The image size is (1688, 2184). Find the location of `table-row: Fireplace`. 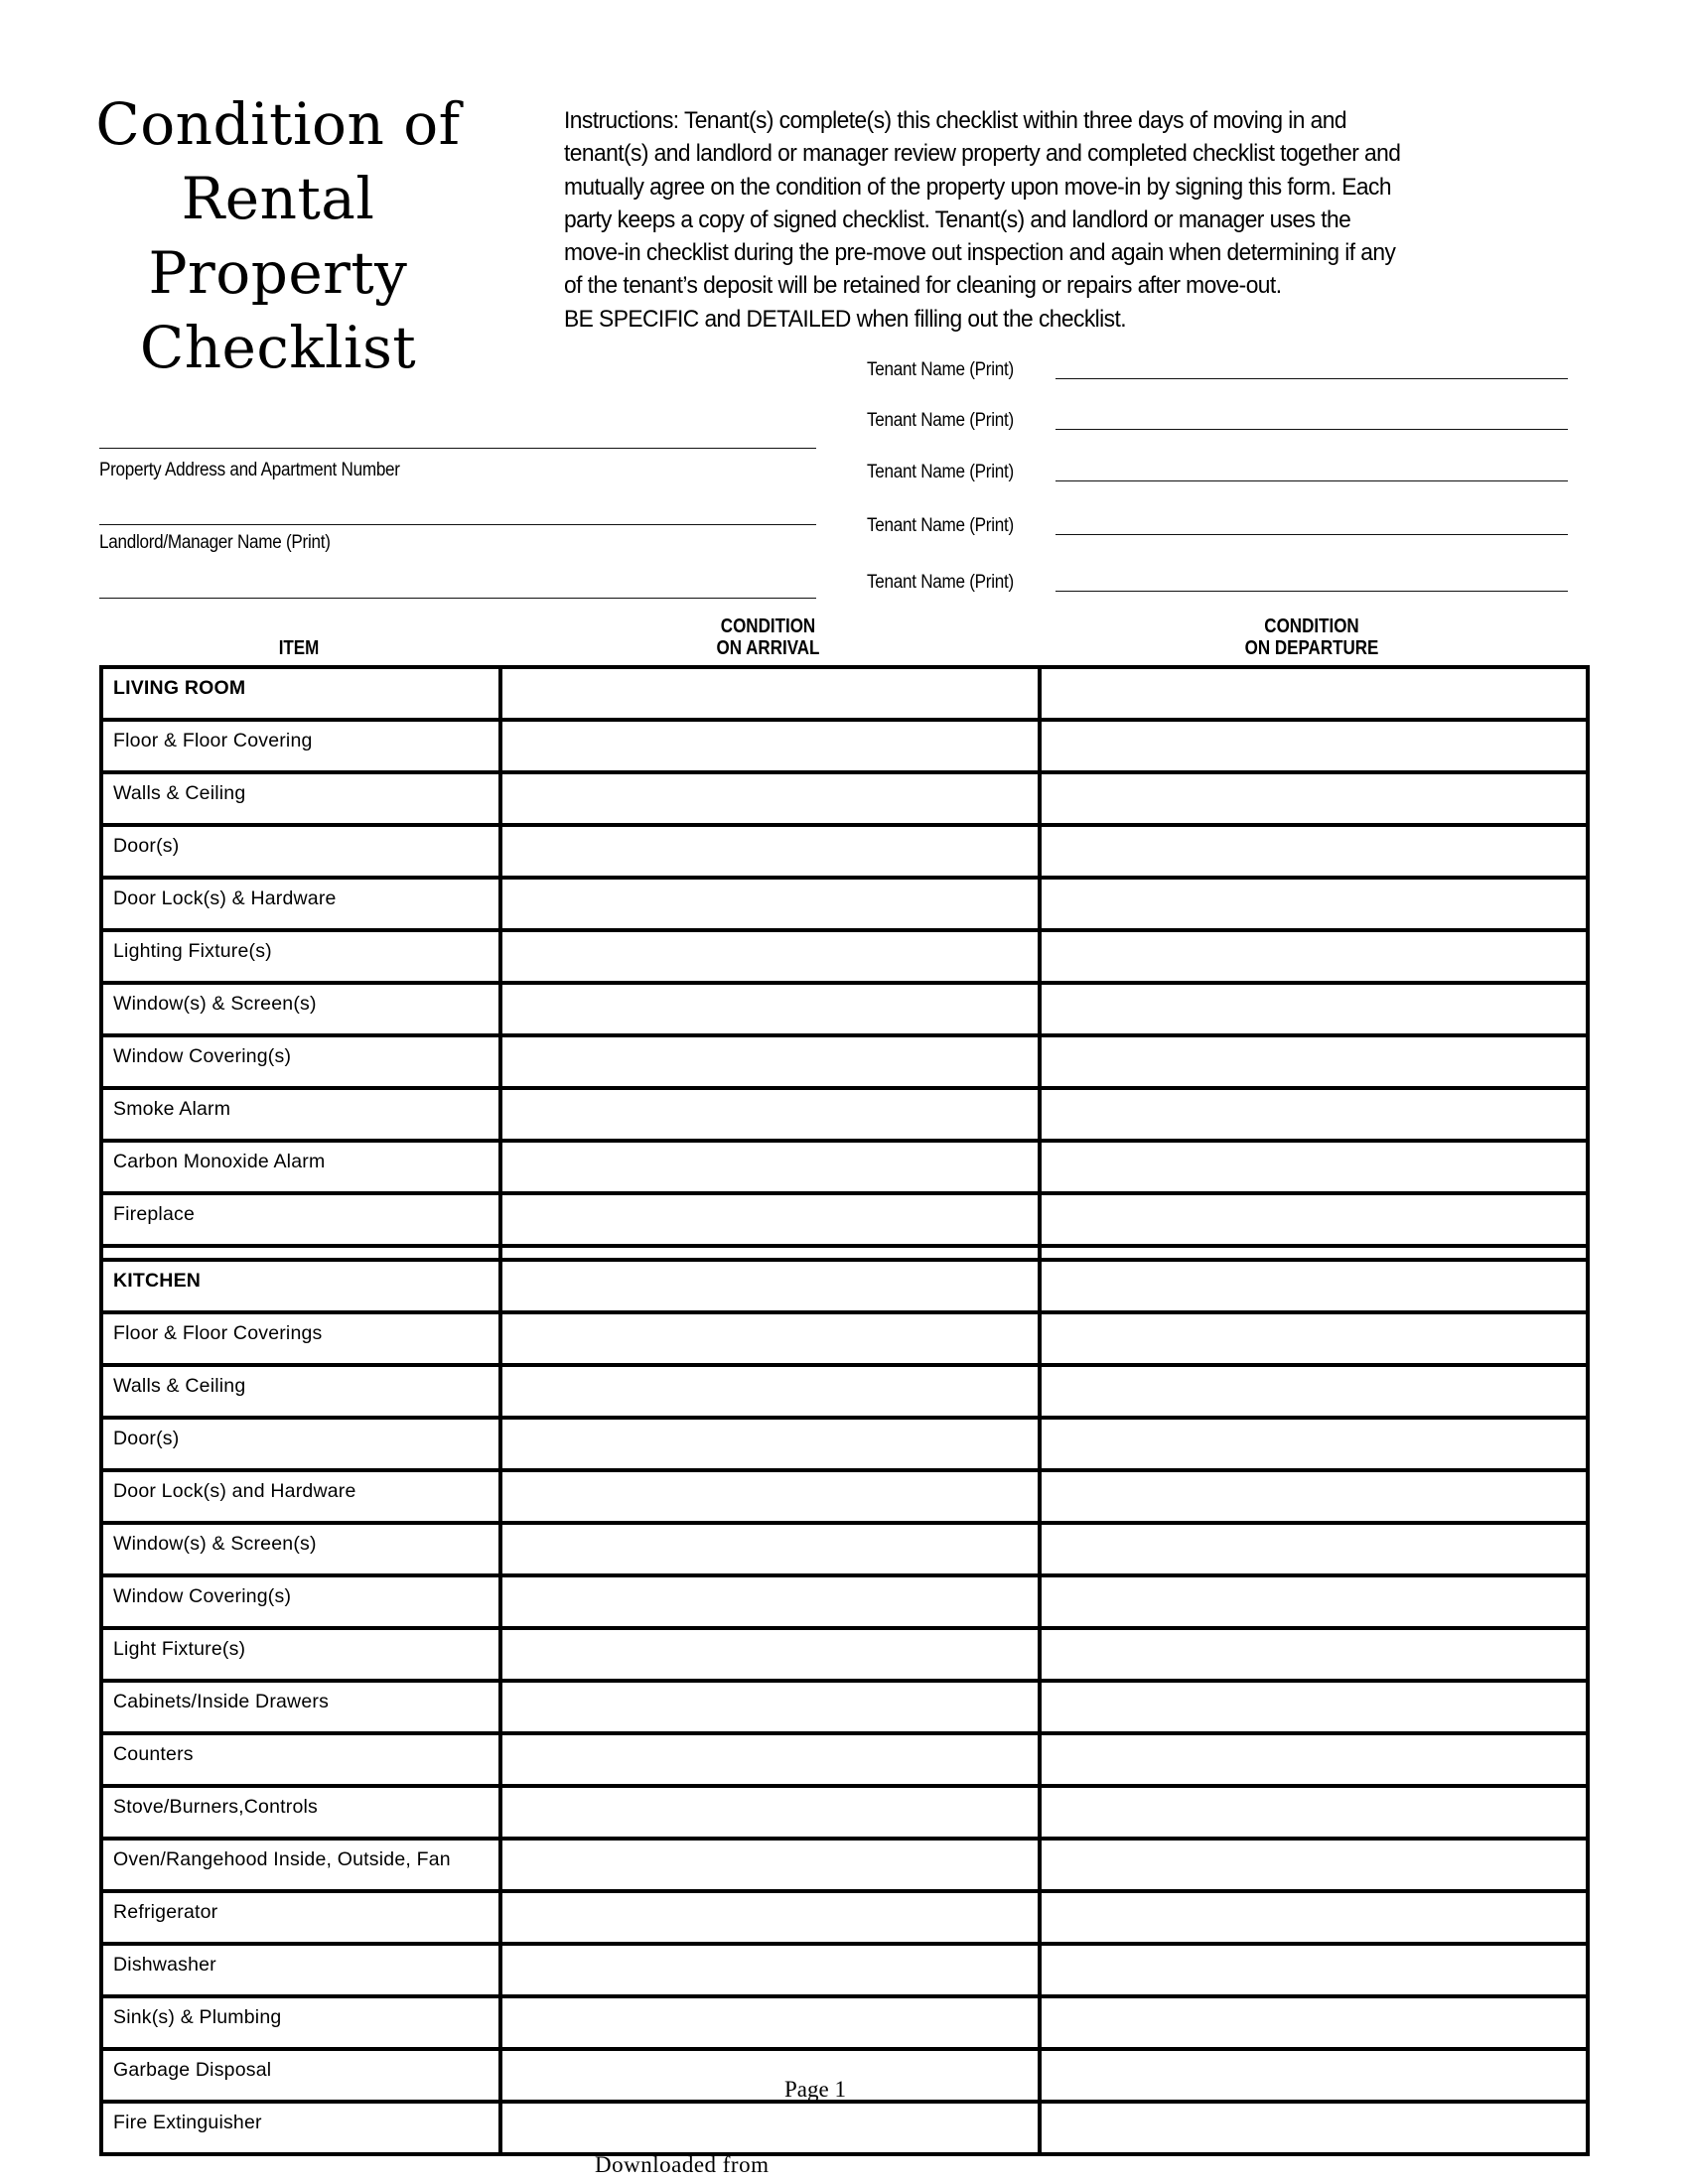

table-row: Fireplace is located at coordinates (844, 1219).